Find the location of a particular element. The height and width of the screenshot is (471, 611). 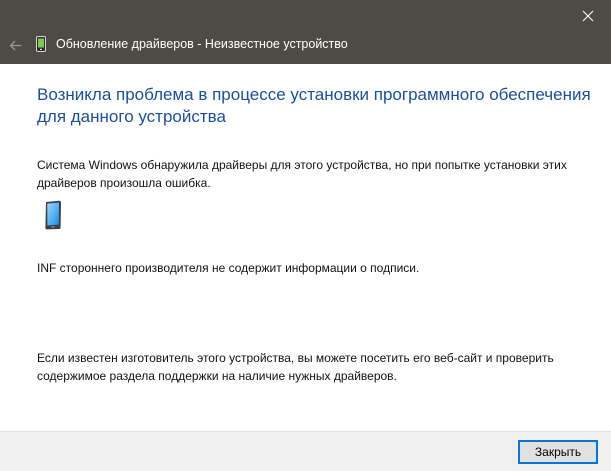

window-close-button is located at coordinates (588, 16).